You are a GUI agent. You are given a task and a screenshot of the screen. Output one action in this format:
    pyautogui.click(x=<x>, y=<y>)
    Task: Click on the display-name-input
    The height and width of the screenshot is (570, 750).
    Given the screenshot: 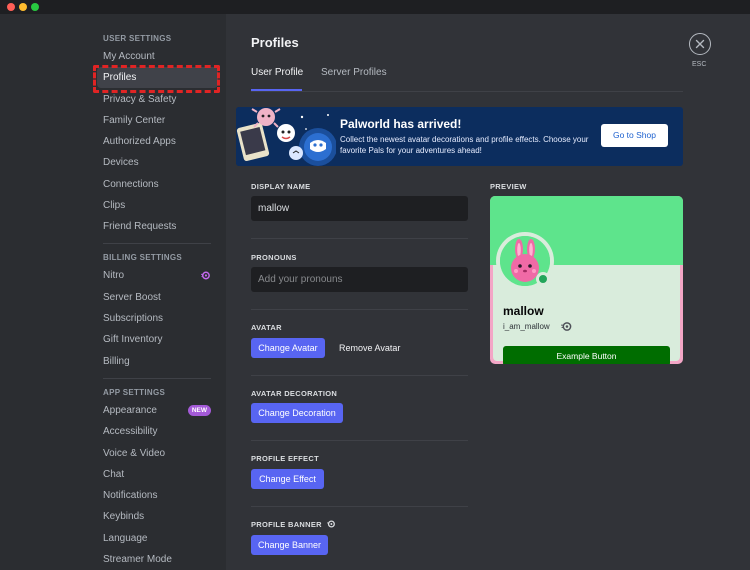 What is the action you would take?
    pyautogui.click(x=359, y=208)
    